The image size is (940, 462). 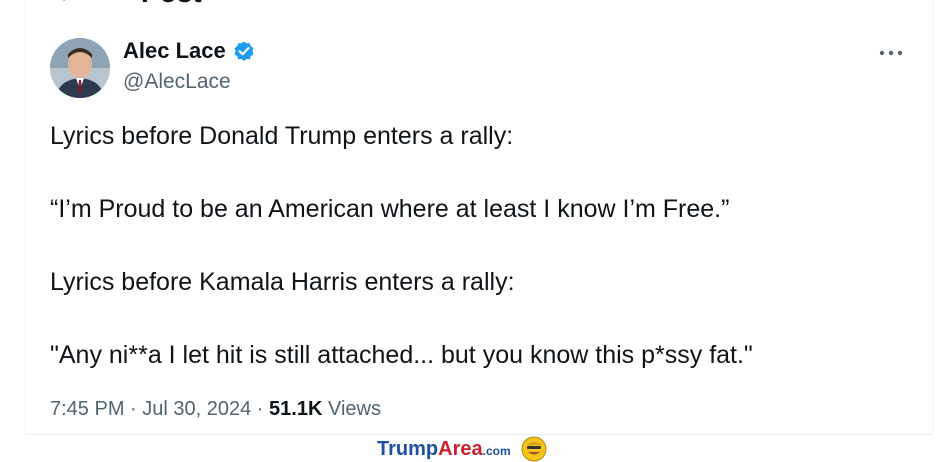 I want to click on avatar, so click(x=80, y=68).